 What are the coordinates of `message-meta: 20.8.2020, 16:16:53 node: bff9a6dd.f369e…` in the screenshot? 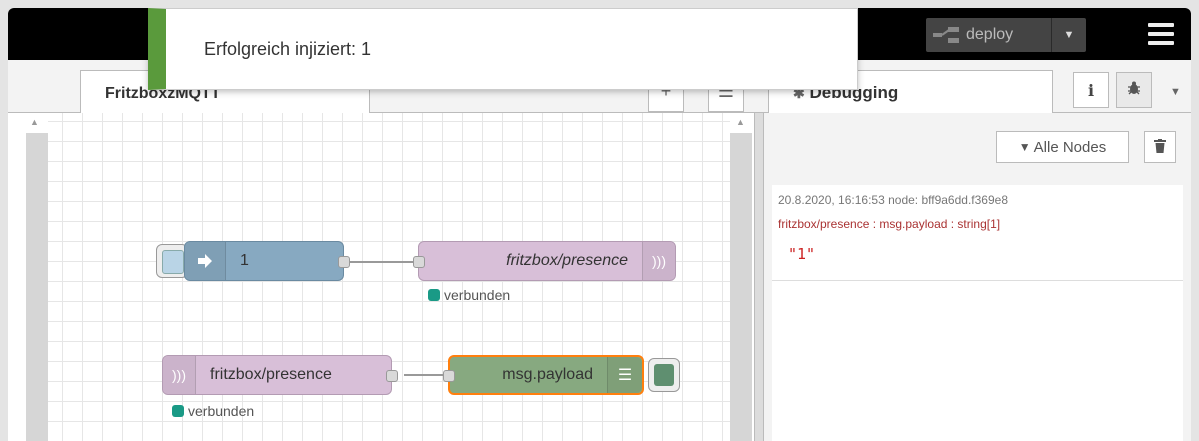 It's located at (893, 200).